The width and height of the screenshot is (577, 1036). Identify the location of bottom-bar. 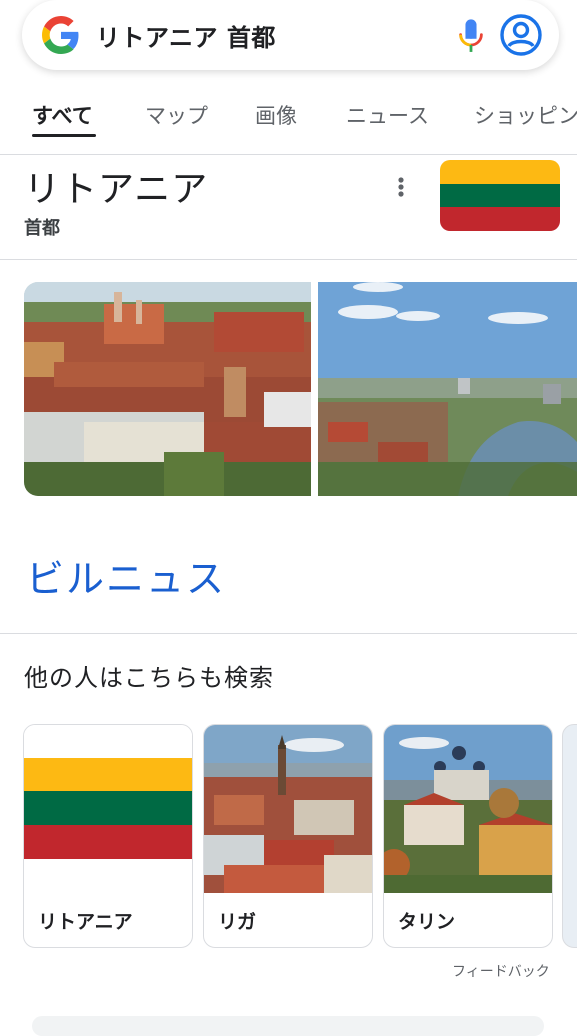
(288, 1026).